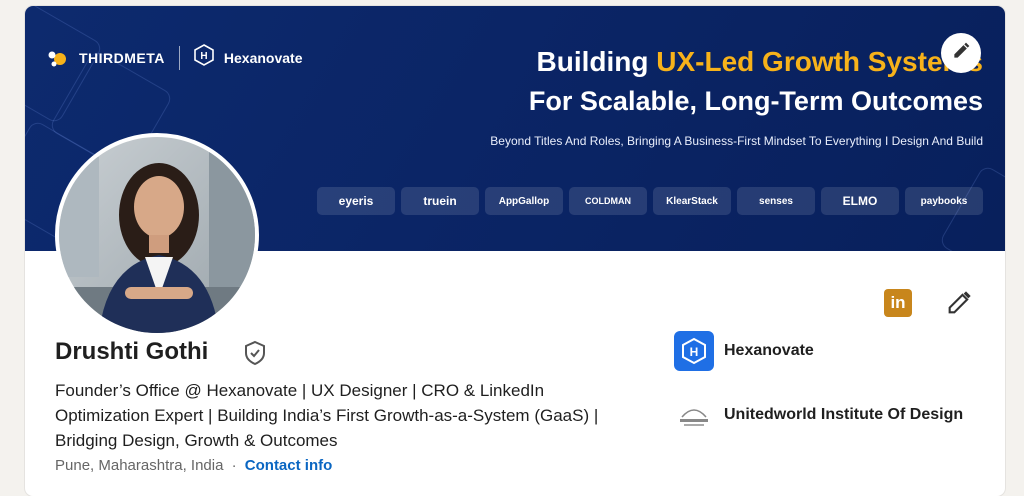 This screenshot has width=1024, height=496. What do you see at coordinates (356, 201) in the screenshot?
I see `client-logo: eyeris` at bounding box center [356, 201].